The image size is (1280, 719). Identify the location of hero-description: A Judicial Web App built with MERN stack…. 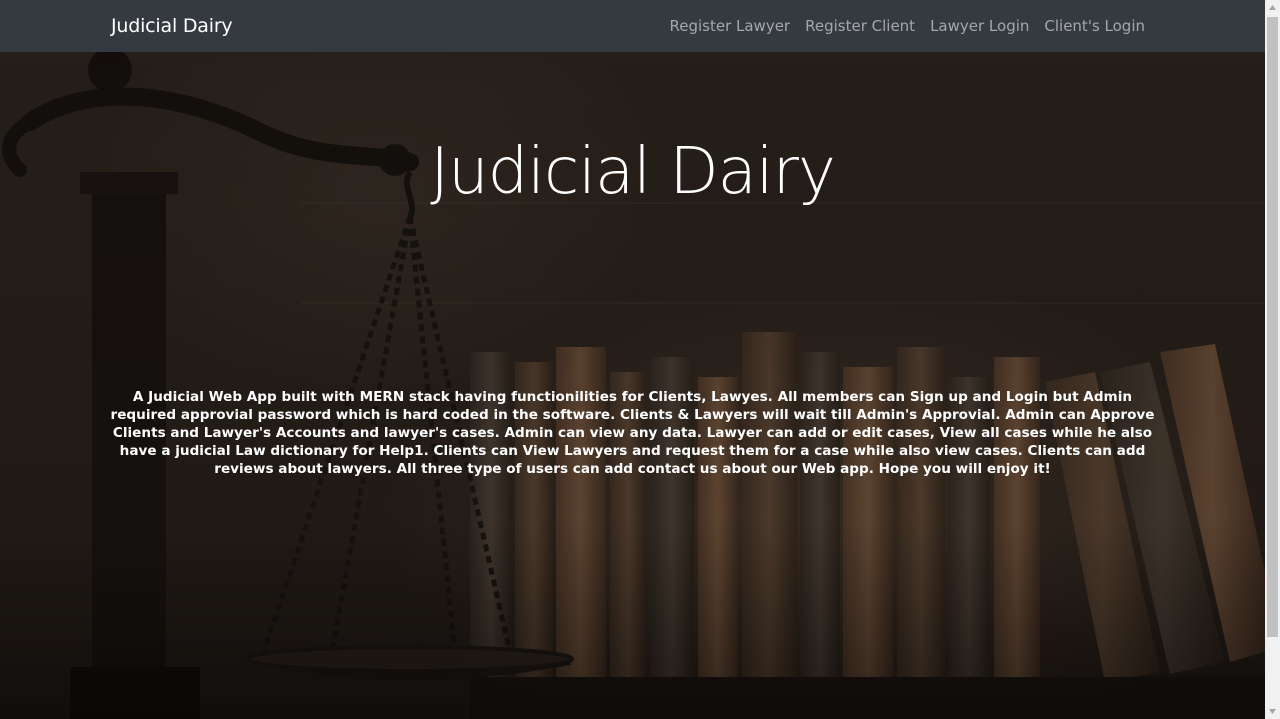
(632, 433).